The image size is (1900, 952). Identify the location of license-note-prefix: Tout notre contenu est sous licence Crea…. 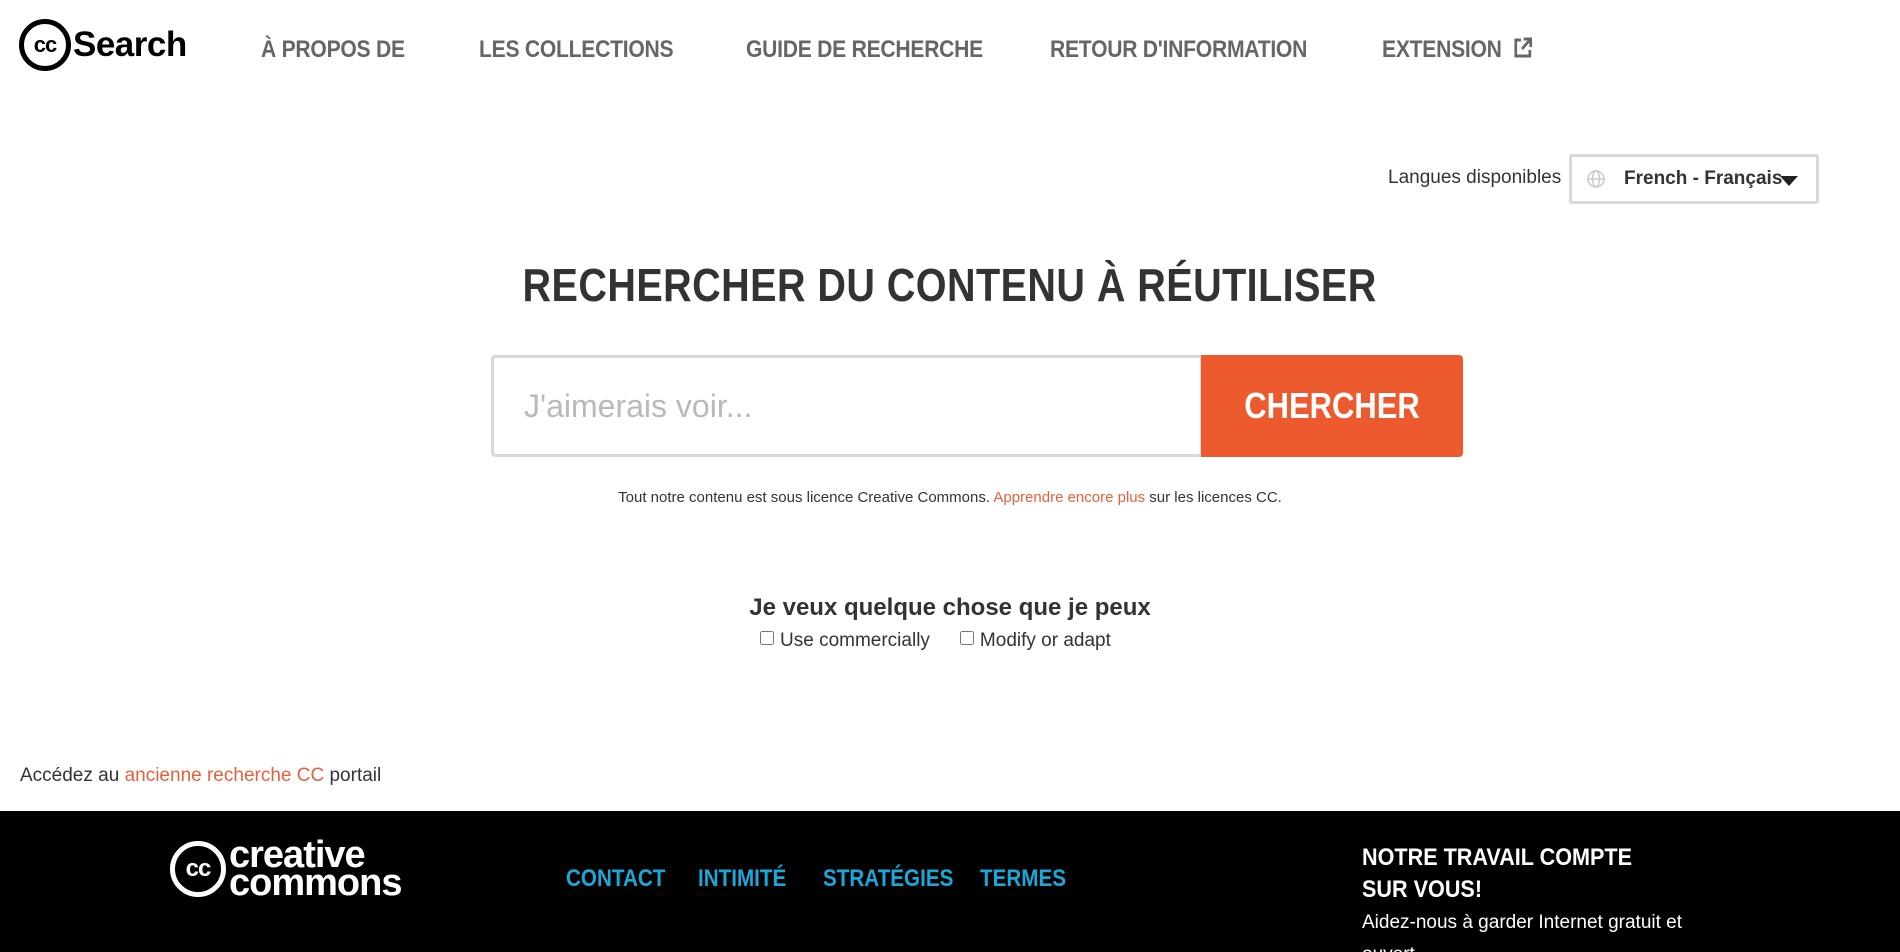
(804, 497).